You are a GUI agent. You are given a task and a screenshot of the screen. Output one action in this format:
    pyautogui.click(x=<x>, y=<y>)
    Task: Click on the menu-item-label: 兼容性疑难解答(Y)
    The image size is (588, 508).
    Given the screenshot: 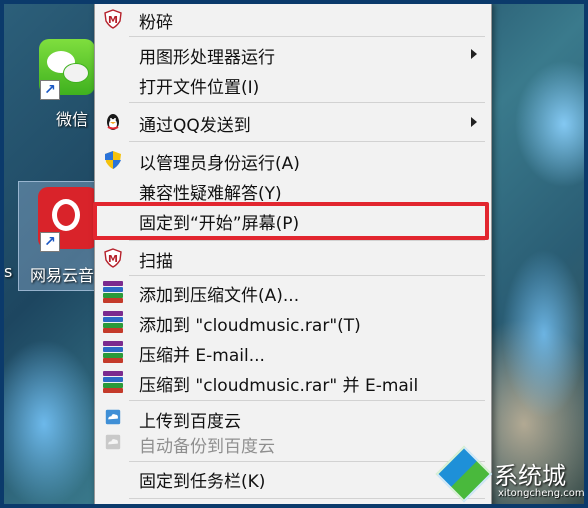 What is the action you would take?
    pyautogui.click(x=210, y=194)
    